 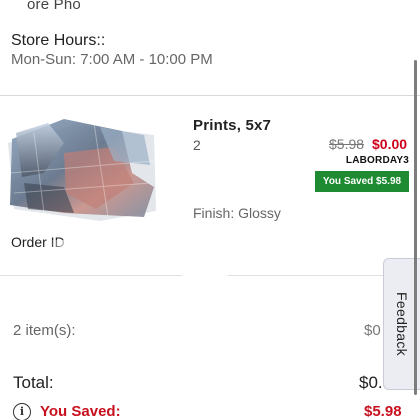 What do you see at coordinates (371, 382) in the screenshot?
I see `total-value: $0.` at bounding box center [371, 382].